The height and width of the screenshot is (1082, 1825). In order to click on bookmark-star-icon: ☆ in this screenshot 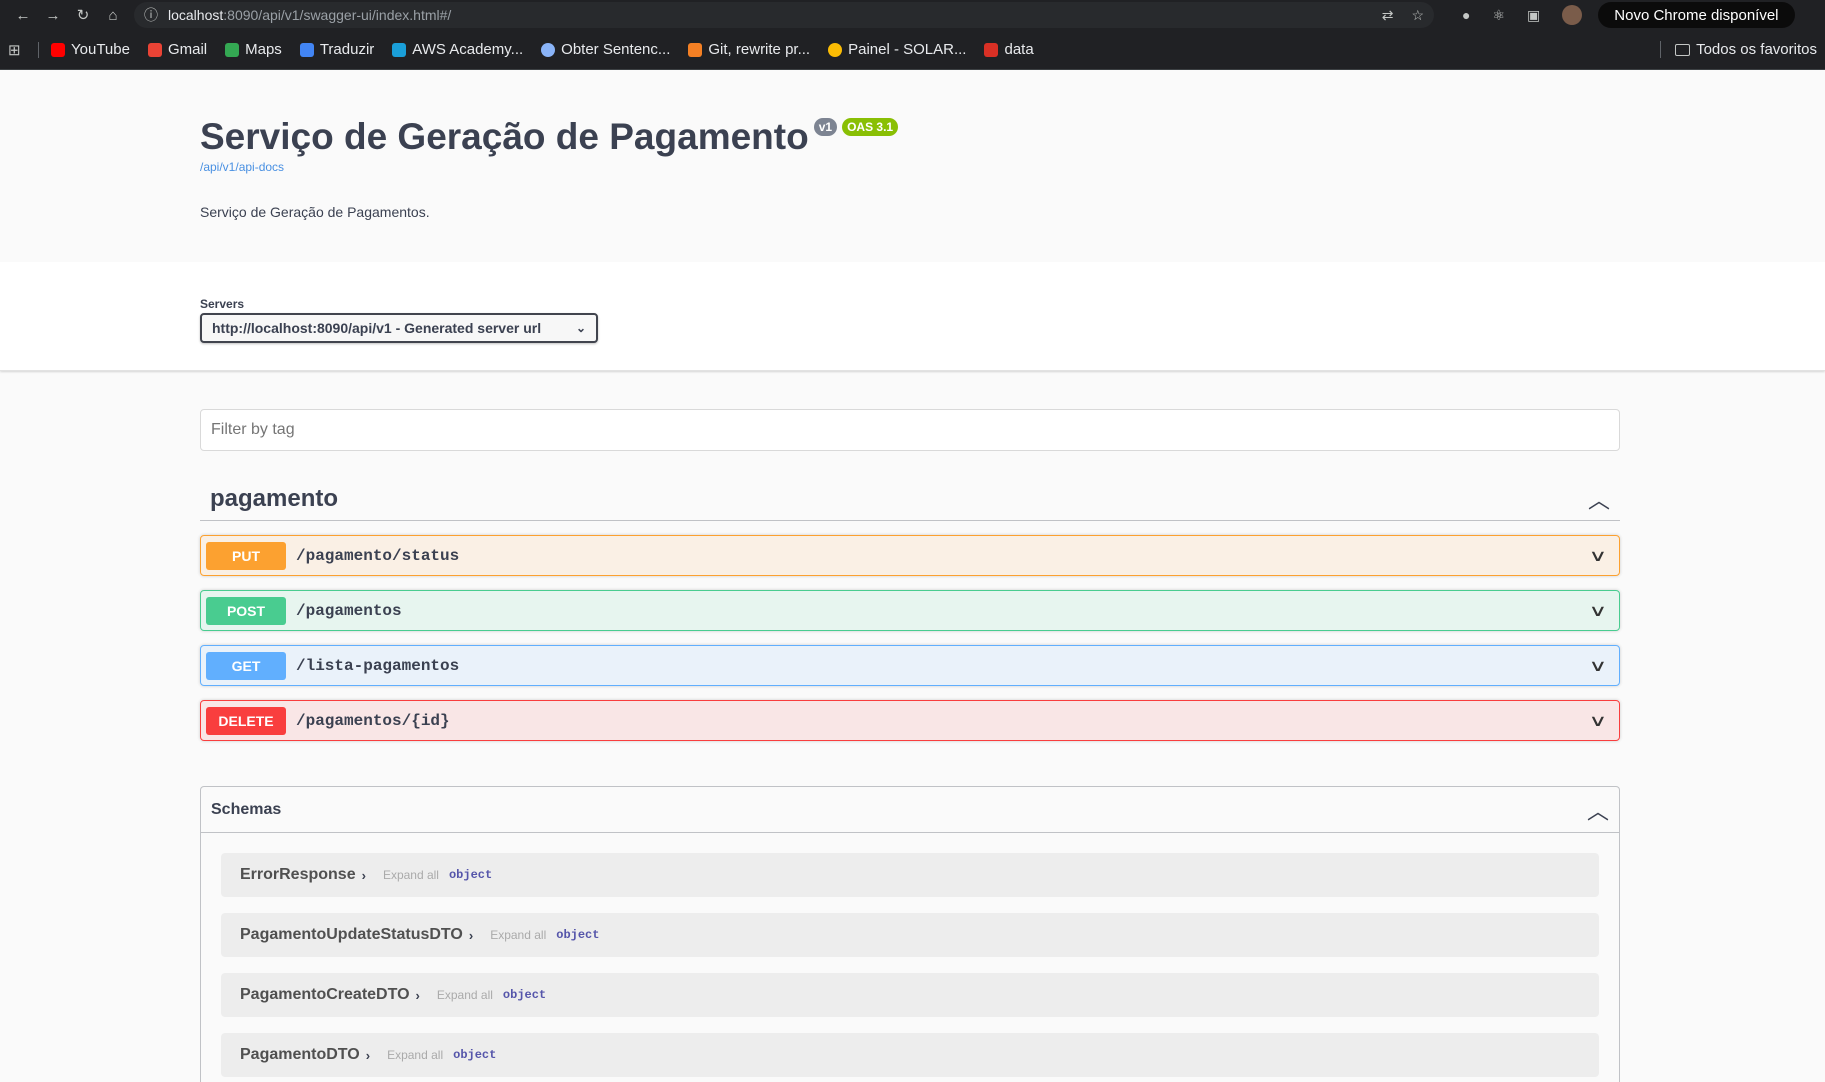, I will do `click(1417, 15)`.